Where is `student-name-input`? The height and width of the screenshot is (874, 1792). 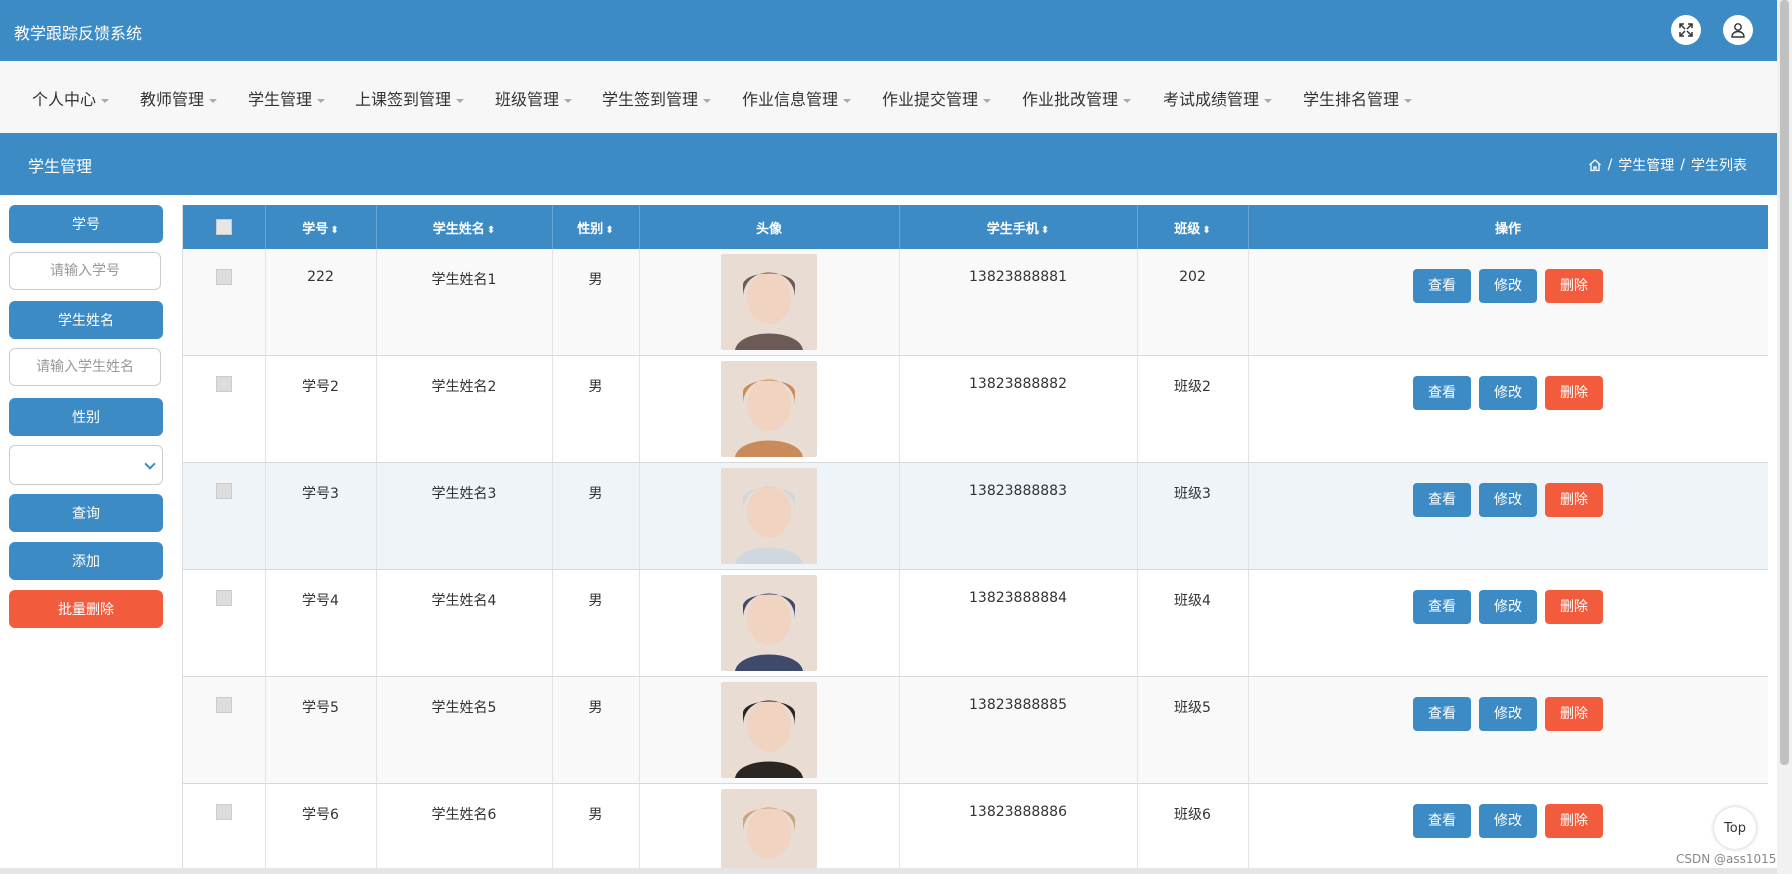
student-name-input is located at coordinates (85, 367).